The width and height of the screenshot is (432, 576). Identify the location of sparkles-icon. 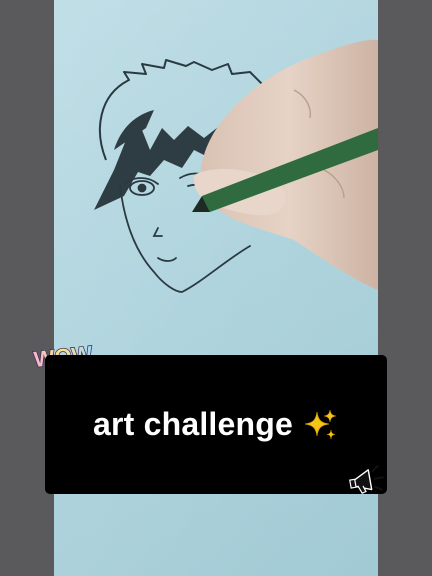
(320, 424).